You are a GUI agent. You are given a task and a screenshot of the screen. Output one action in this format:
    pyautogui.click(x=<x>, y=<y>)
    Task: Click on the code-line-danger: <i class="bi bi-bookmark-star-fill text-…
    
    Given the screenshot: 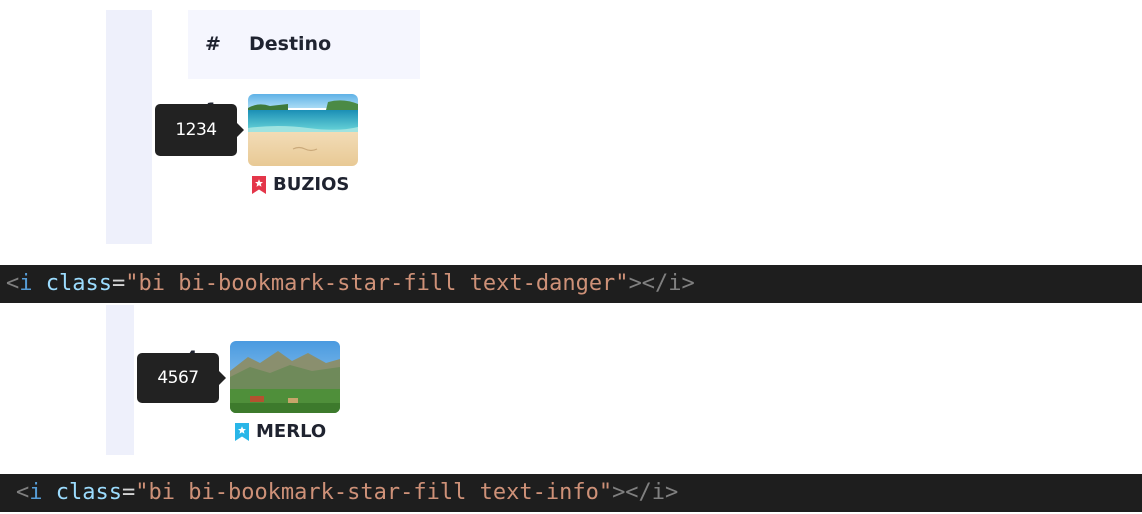 What is the action you would take?
    pyautogui.click(x=571, y=284)
    